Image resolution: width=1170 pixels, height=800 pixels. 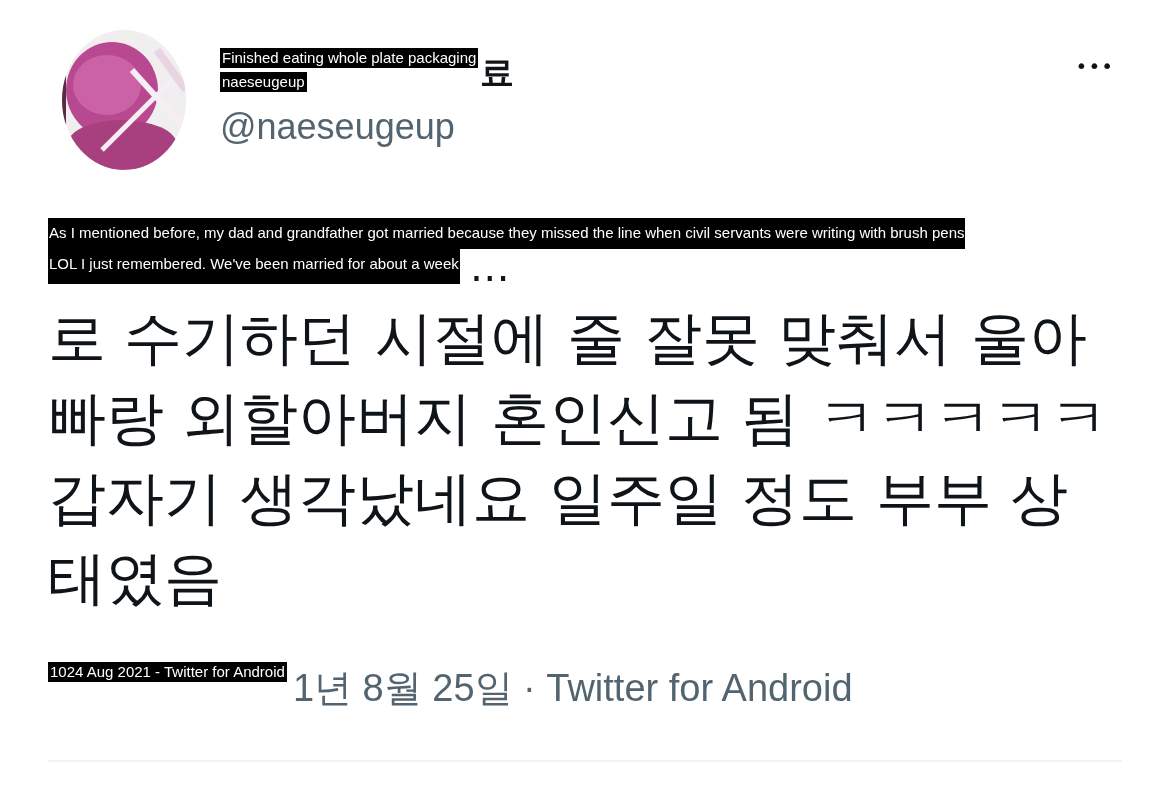 I want to click on translation-text: LOL I just remembered. We've been married for about a week, so click(x=254, y=266).